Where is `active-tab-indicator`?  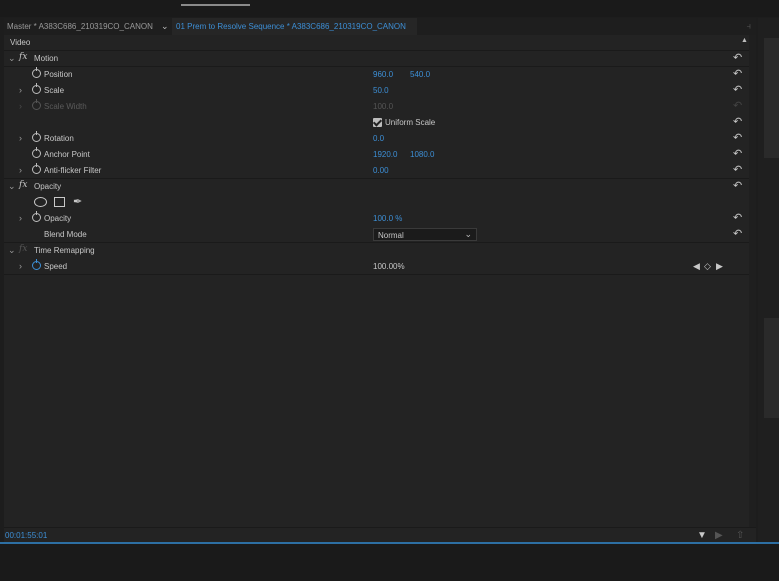
active-tab-indicator is located at coordinates (215, 5).